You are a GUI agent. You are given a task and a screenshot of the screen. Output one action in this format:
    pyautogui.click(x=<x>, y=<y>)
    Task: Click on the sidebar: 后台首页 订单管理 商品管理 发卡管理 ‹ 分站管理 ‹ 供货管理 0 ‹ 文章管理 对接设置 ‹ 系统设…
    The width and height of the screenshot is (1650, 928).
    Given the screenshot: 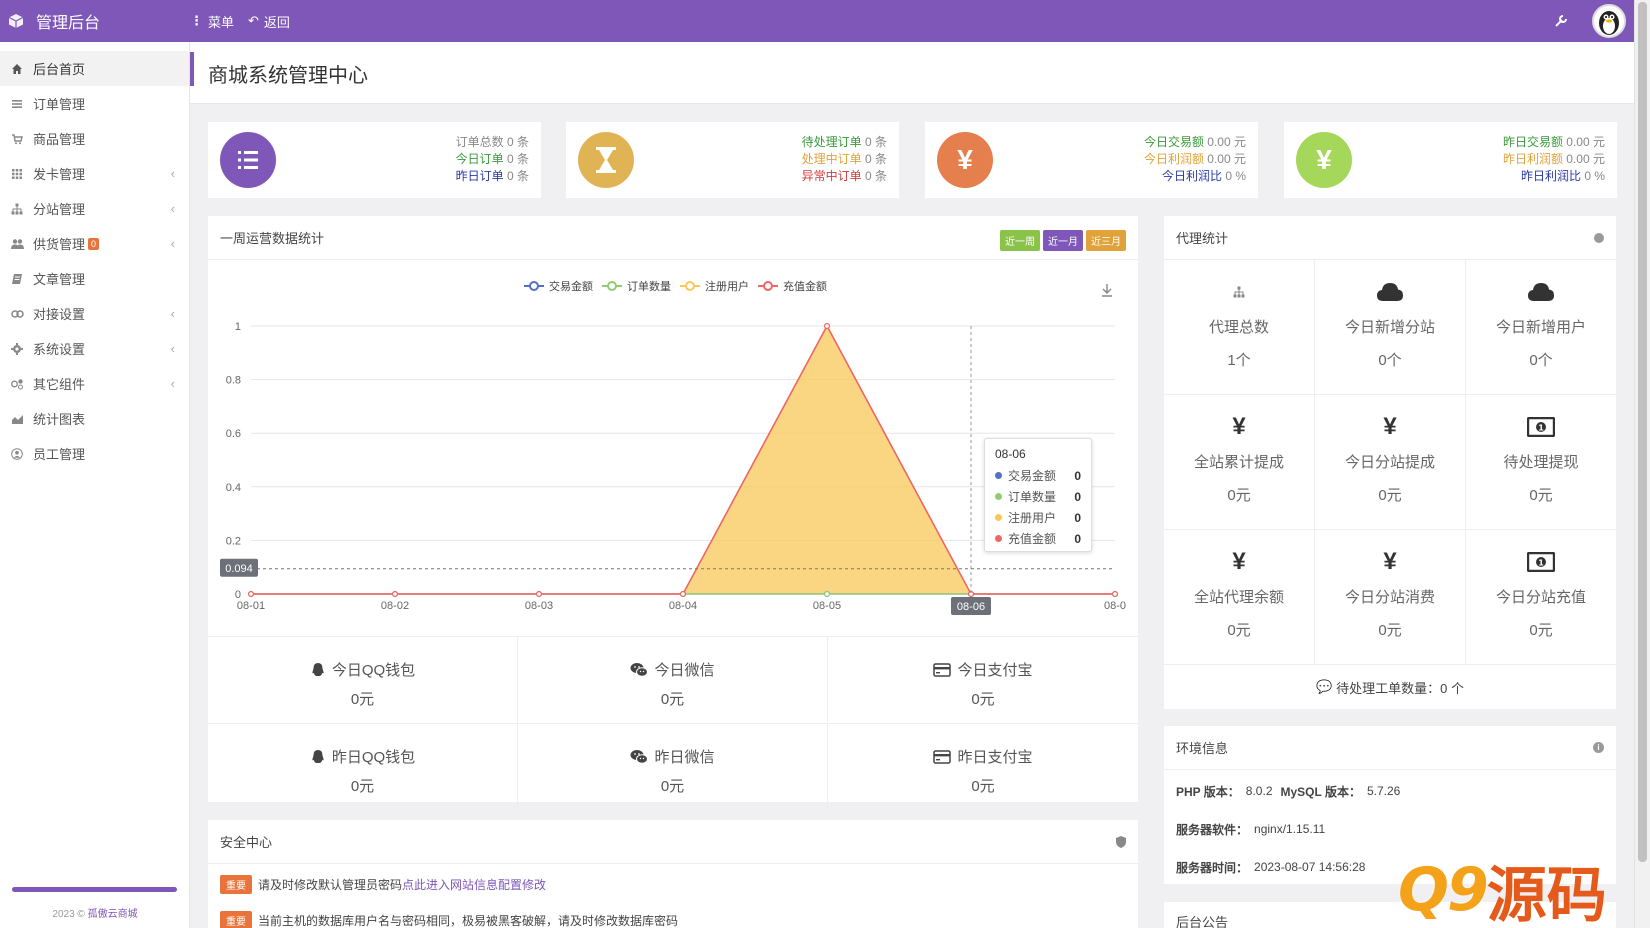 What is the action you would take?
    pyautogui.click(x=95, y=485)
    